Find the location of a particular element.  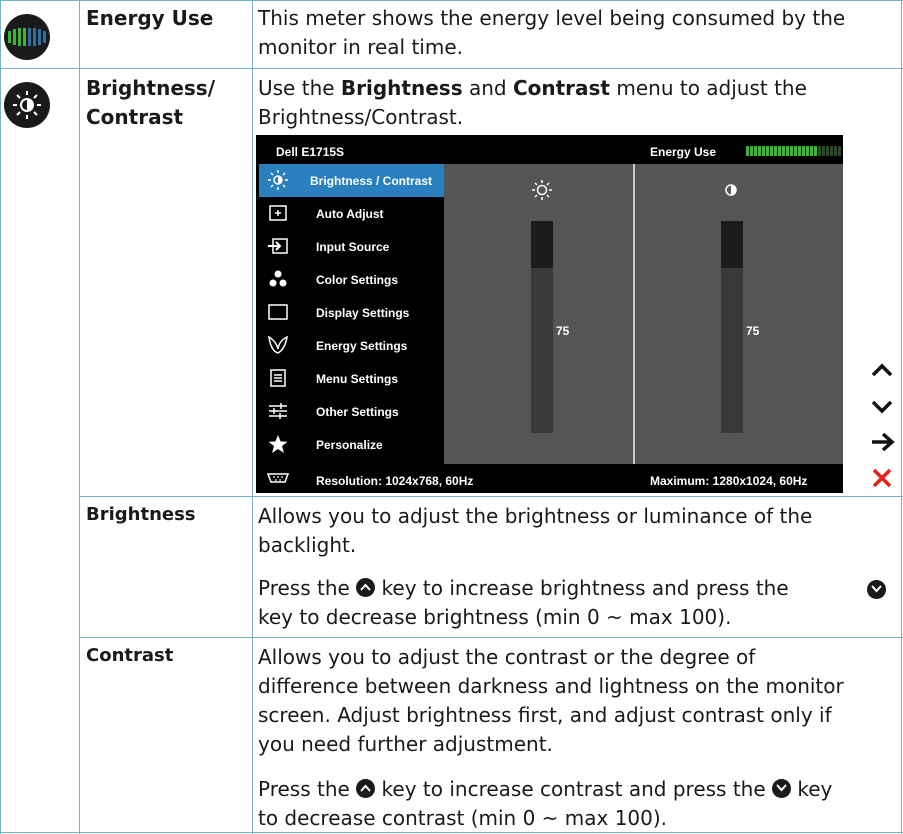

energy-use-name: Energy Use is located at coordinates (150, 18).